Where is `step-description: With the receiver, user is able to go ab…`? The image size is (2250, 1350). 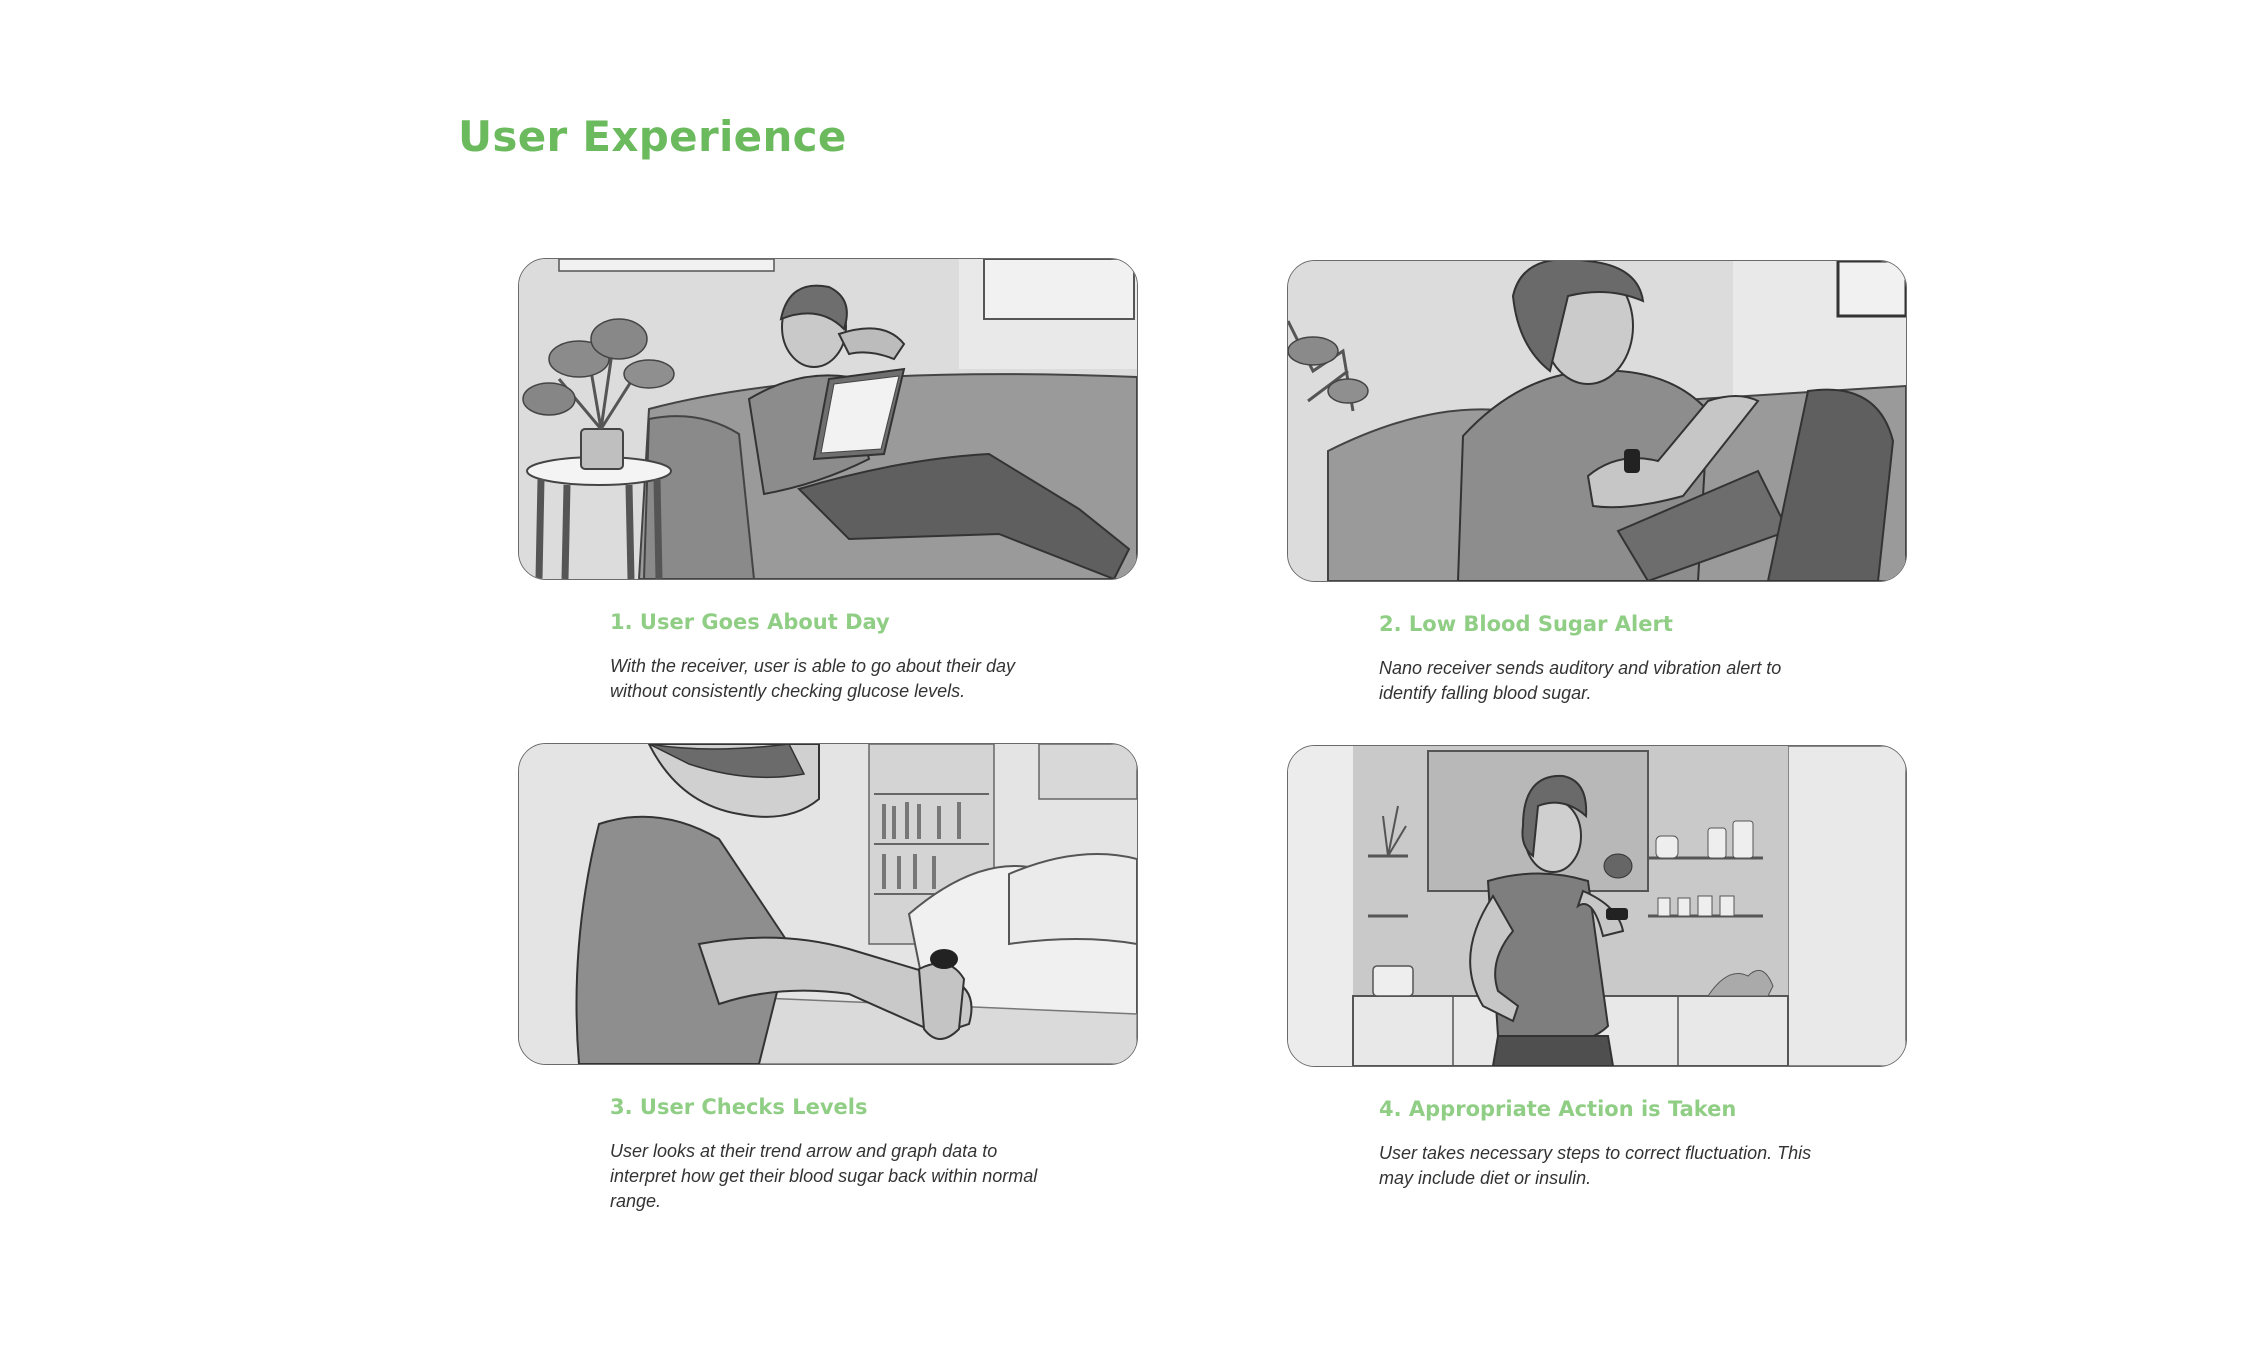
step-description: With the receiver, user is able to go ab… is located at coordinates (813, 678).